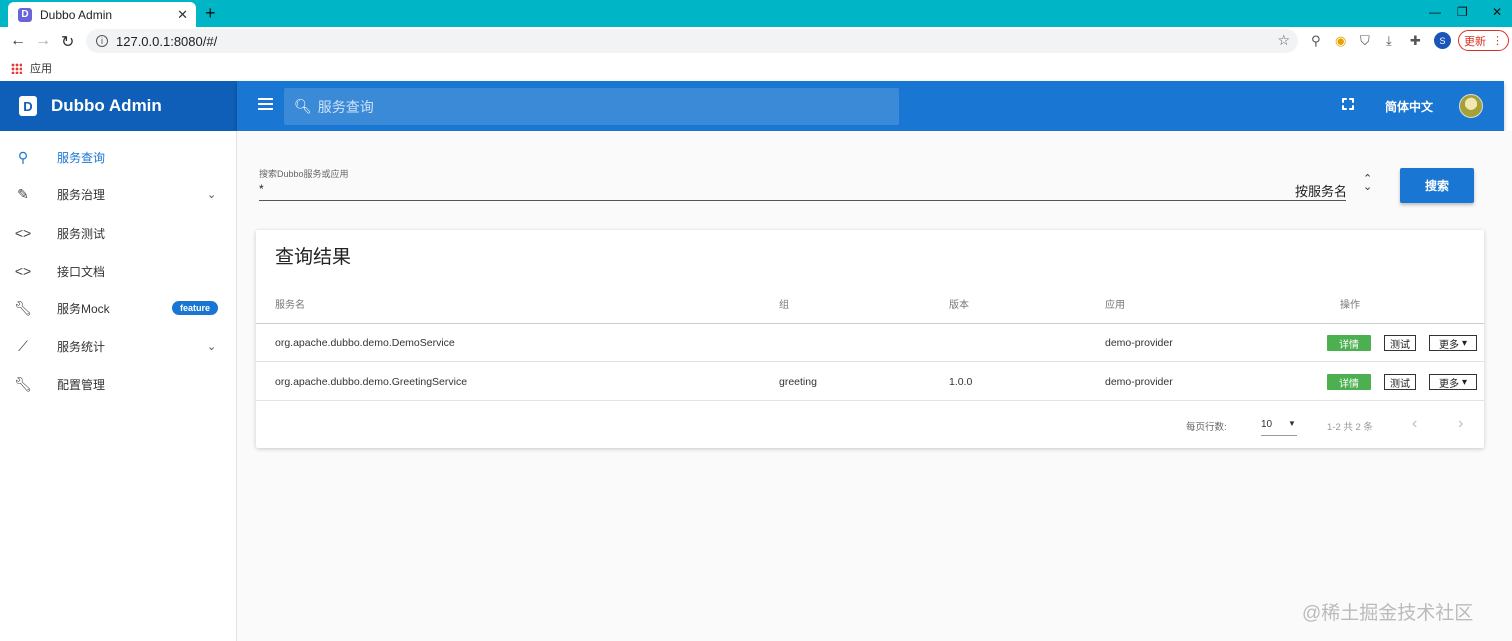  Describe the element at coordinates (1414, 424) in the screenshot. I see `chevron-left-icon: ‹` at that location.